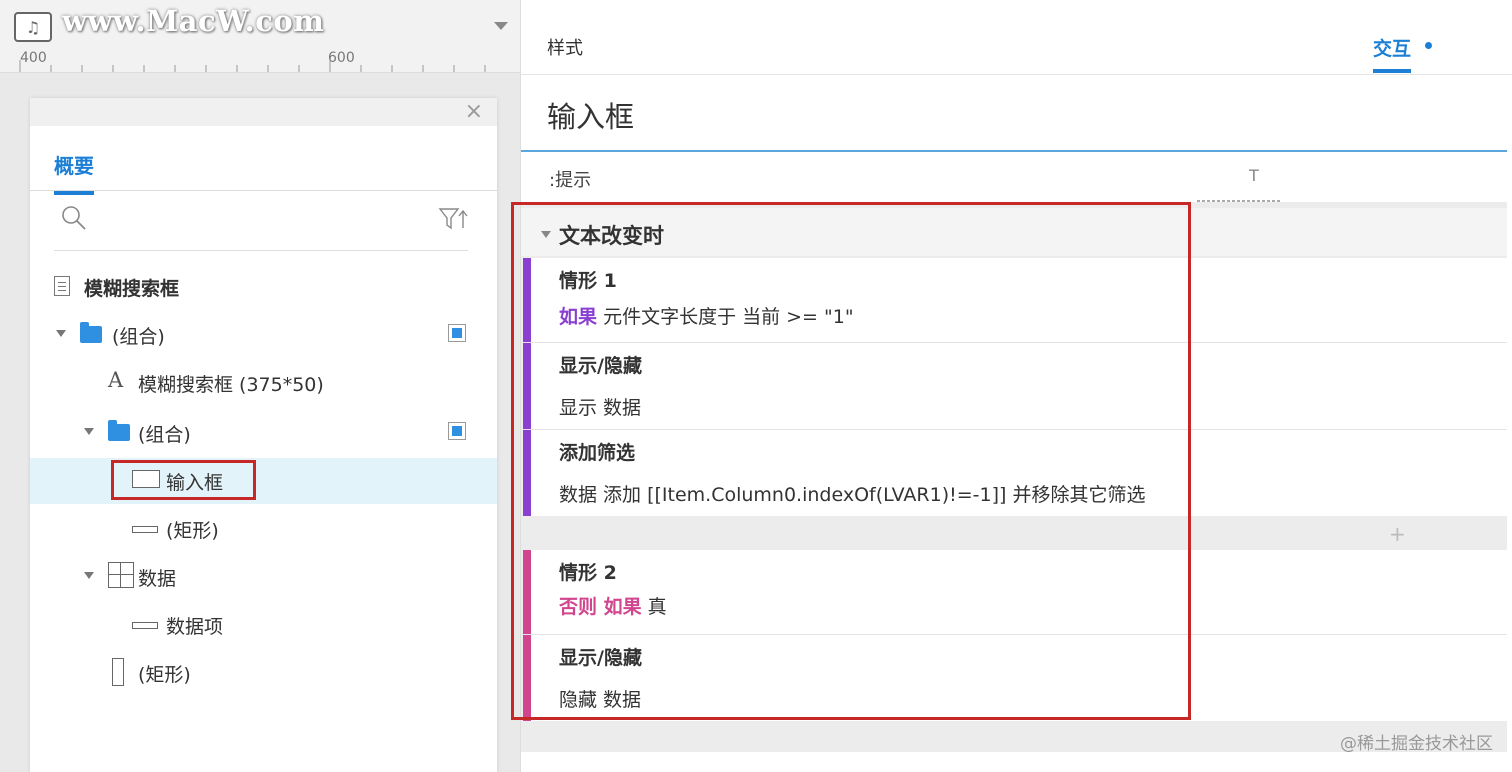  I want to click on text-icon: A, so click(116, 380).